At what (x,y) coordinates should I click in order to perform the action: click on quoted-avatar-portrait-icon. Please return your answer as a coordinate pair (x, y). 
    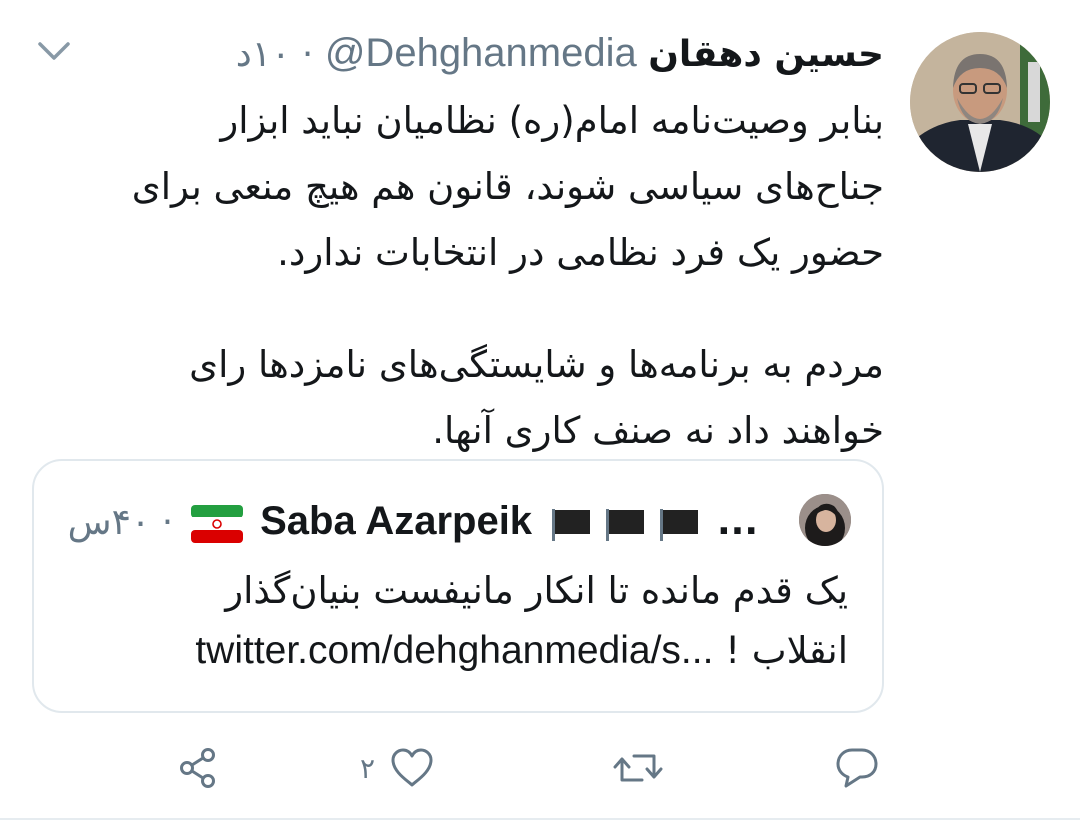
    Looking at the image, I should click on (825, 520).